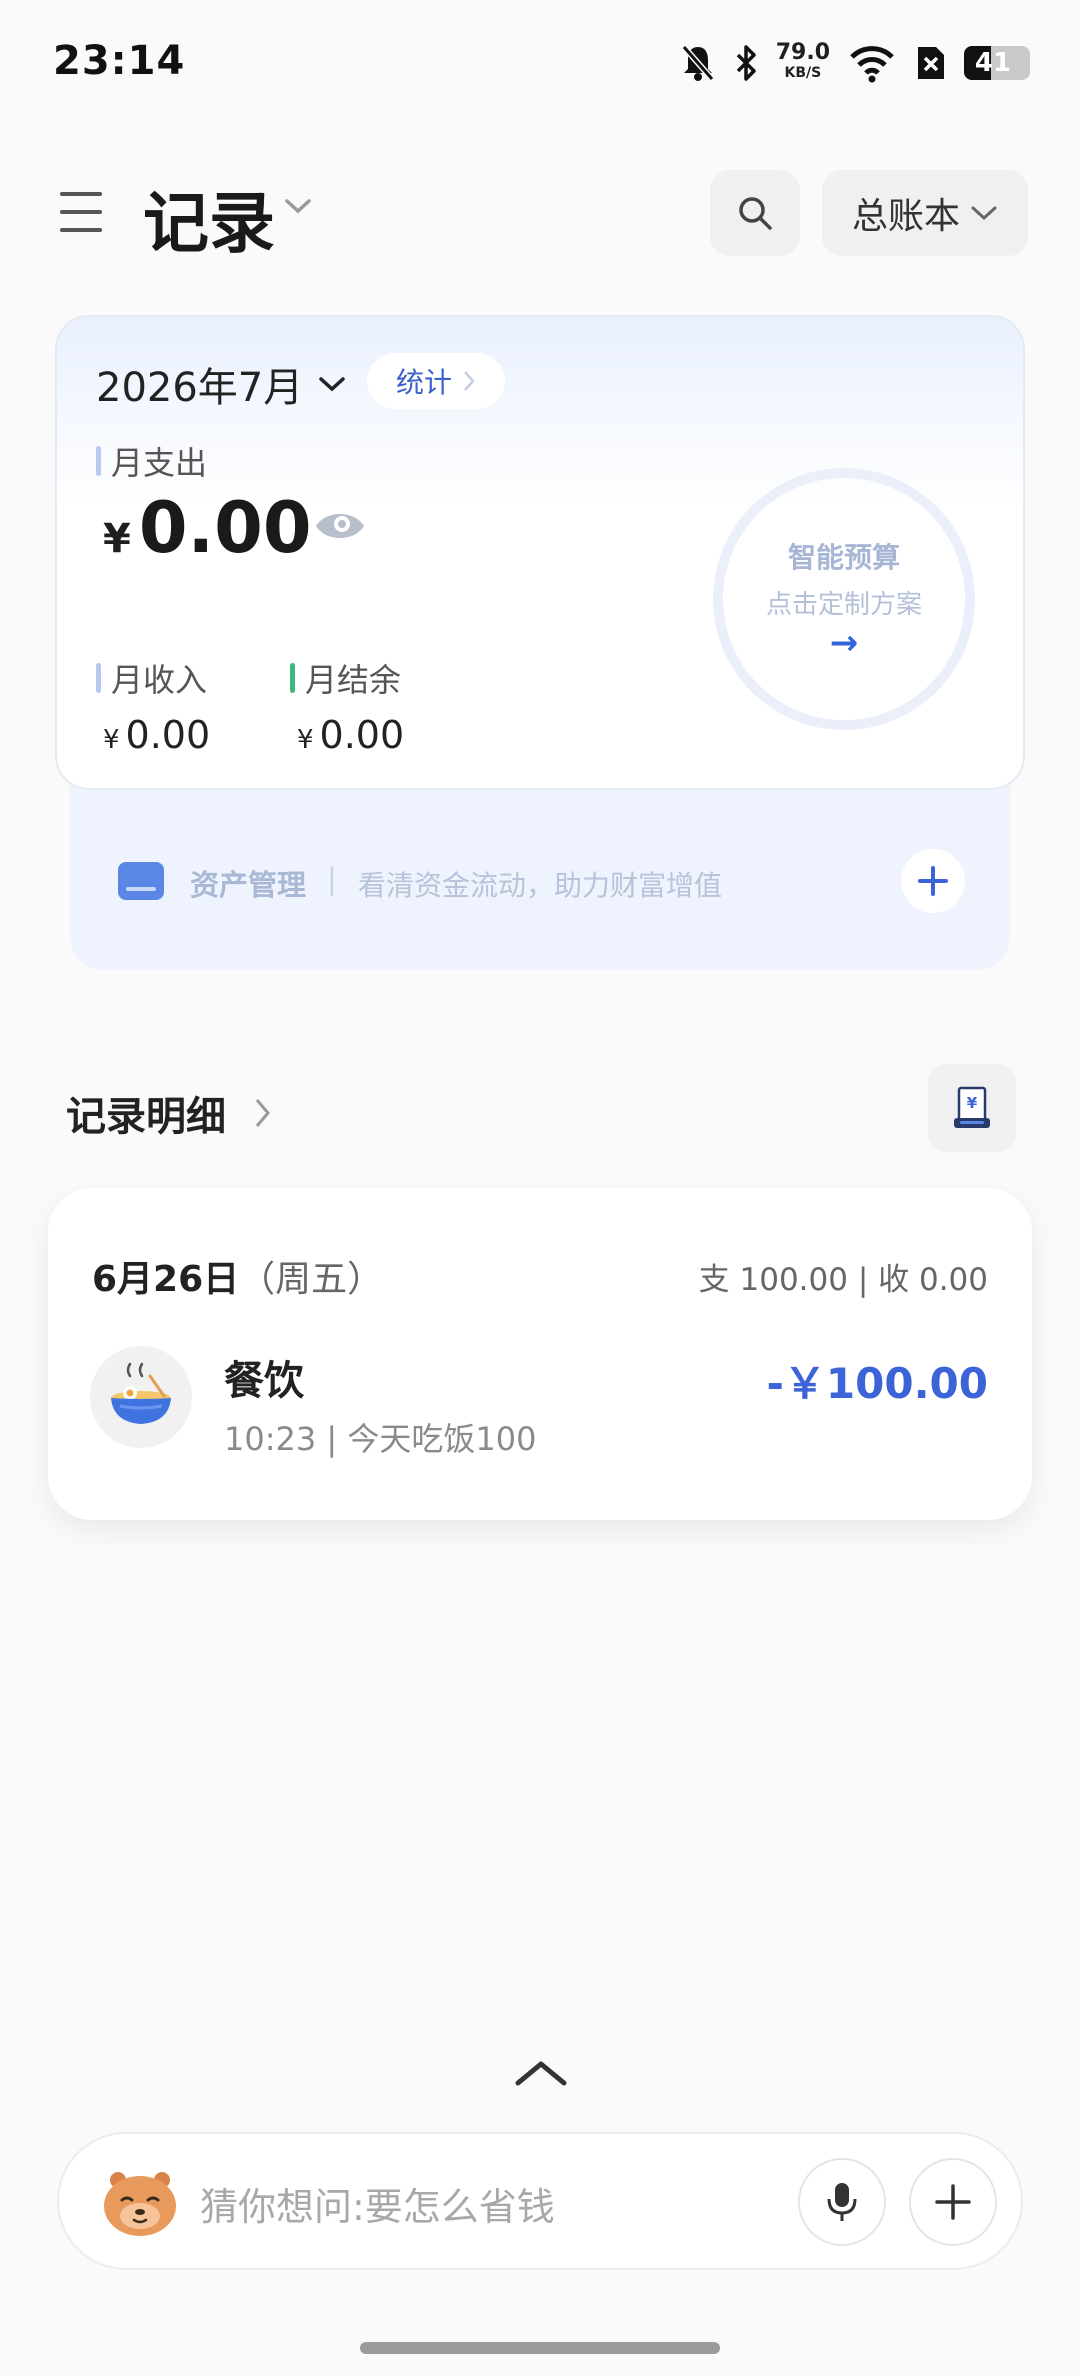 The width and height of the screenshot is (1080, 2376). I want to click on bluetooth-icon, so click(746, 63).